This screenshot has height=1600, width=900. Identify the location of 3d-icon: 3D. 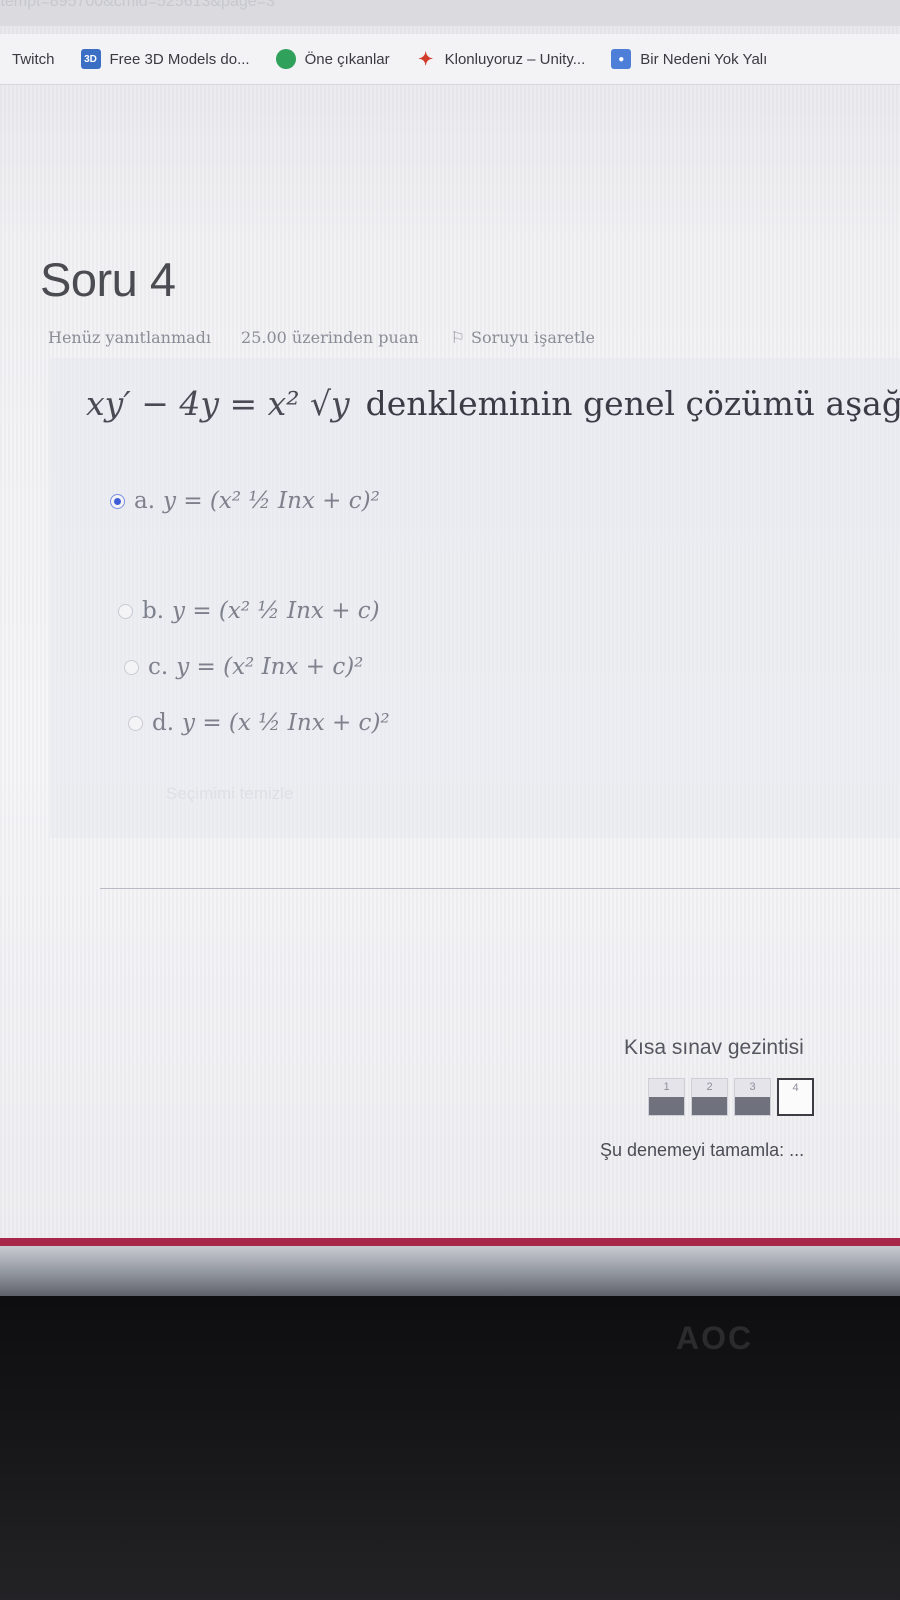
(90, 59).